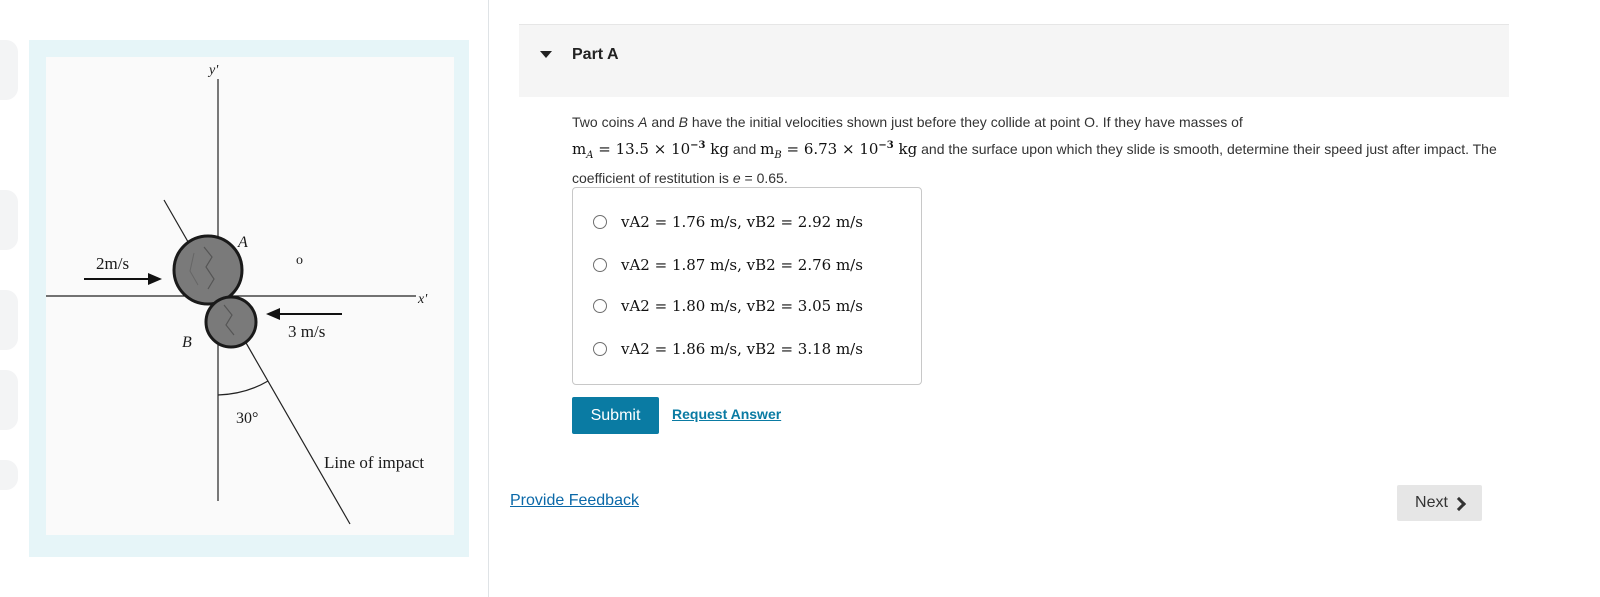 The width and height of the screenshot is (1600, 597). I want to click on angle-arc, so click(243, 388).